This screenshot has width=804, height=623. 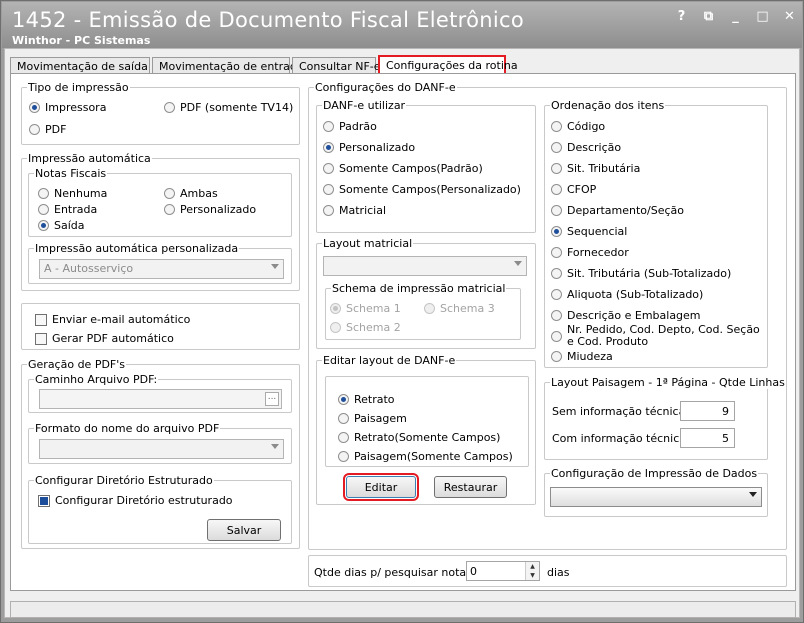 What do you see at coordinates (590, 252) in the screenshot?
I see `radio-ord-fornecedor: Fornecedor` at bounding box center [590, 252].